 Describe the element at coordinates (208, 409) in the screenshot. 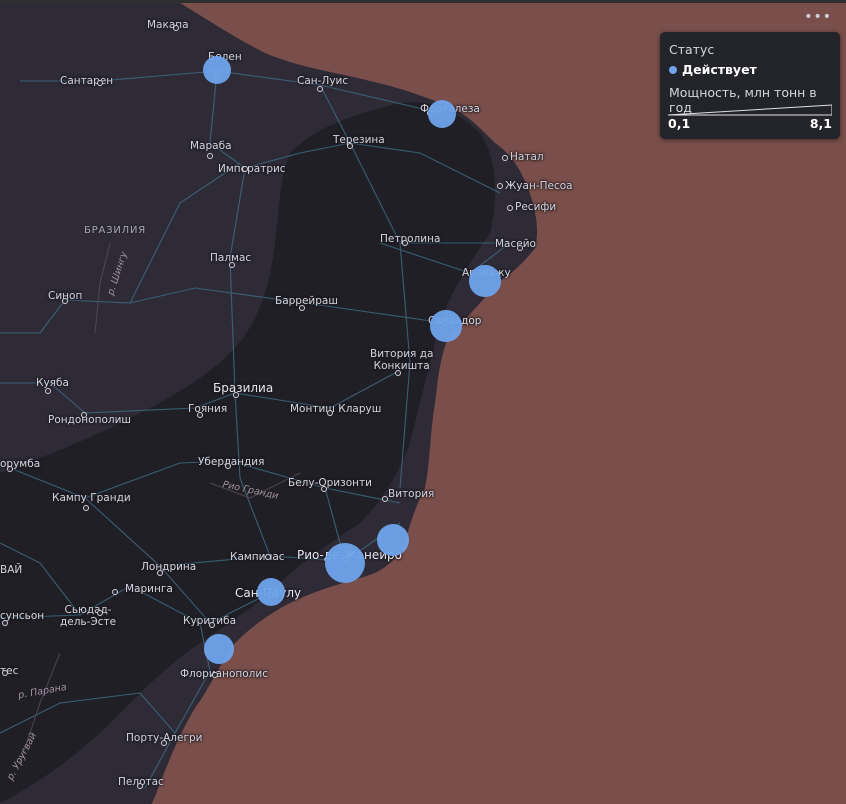

I see `city-label-goyaniya: Гояния` at that location.